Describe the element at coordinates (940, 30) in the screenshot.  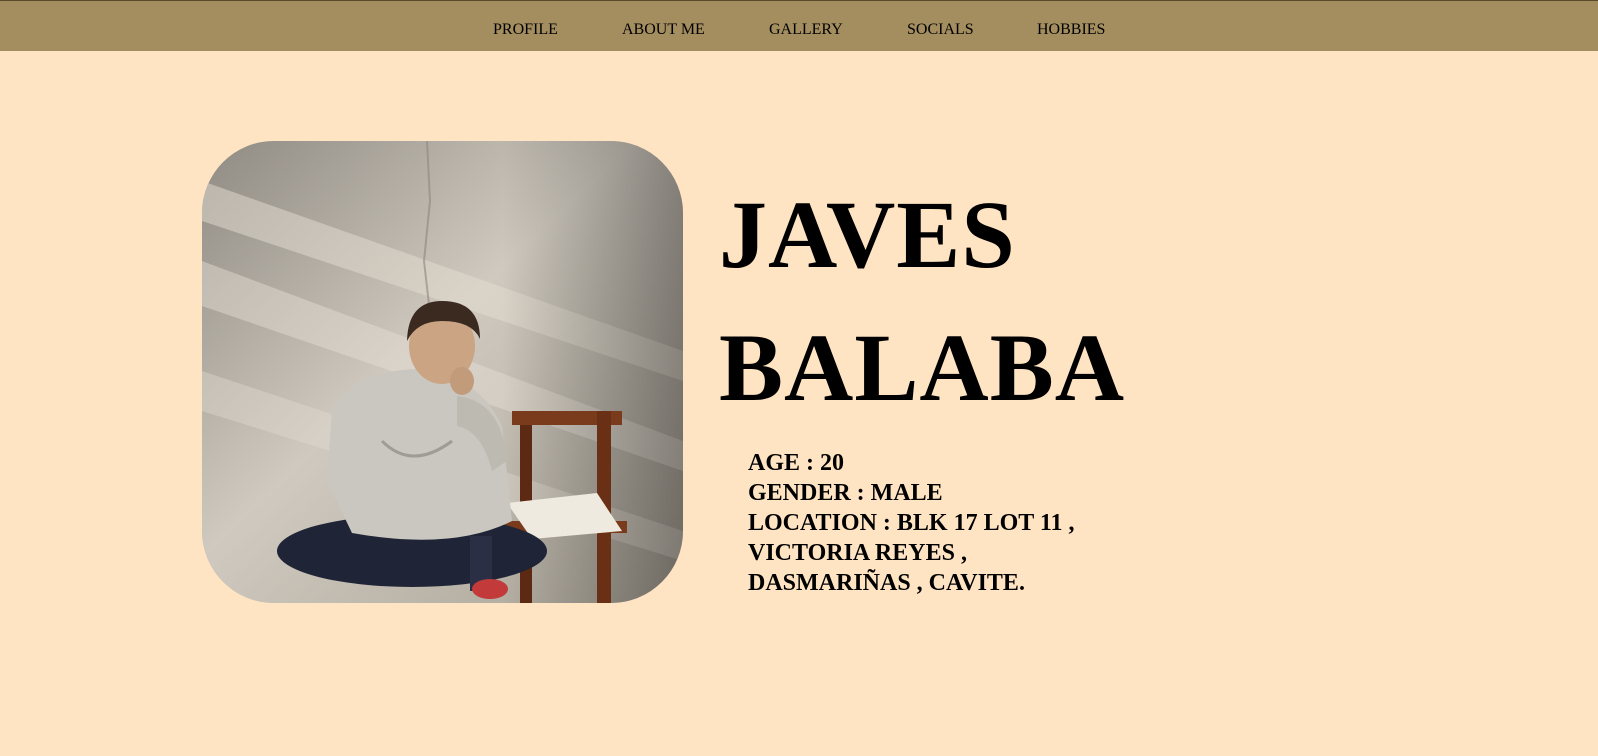
I see `nav-socials-link: SOCIALS` at that location.